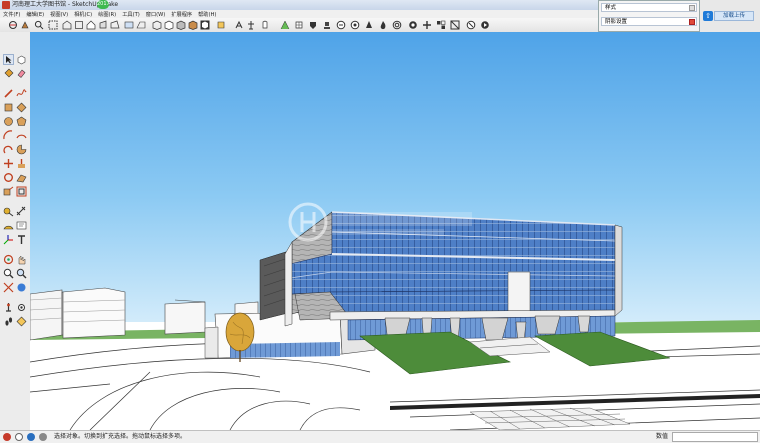  I want to click on status-bar: 选择对象。切换到扩充选择。拖动鼠标选择多项。 数值, so click(380, 436).